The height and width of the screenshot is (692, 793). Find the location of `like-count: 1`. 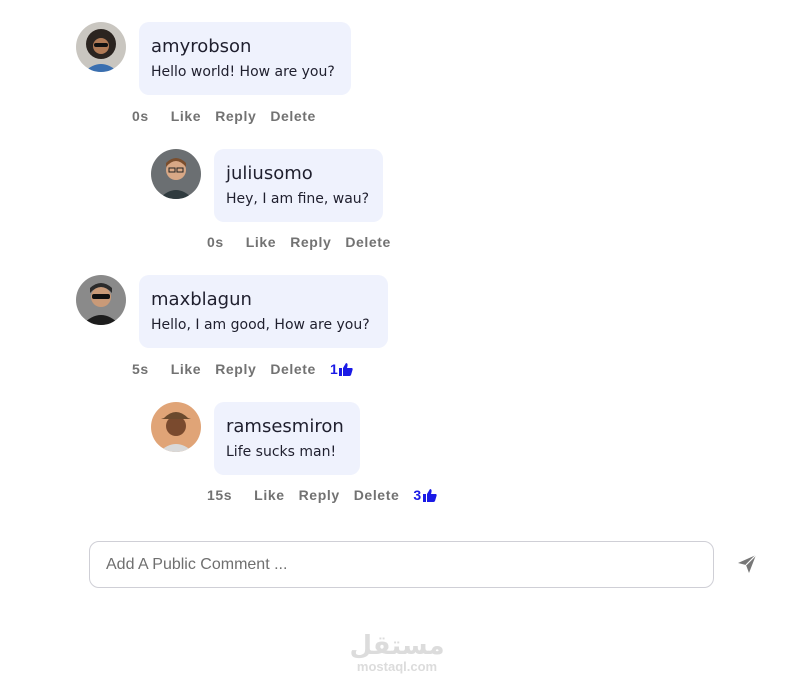

like-count: 1 is located at coordinates (341, 369).